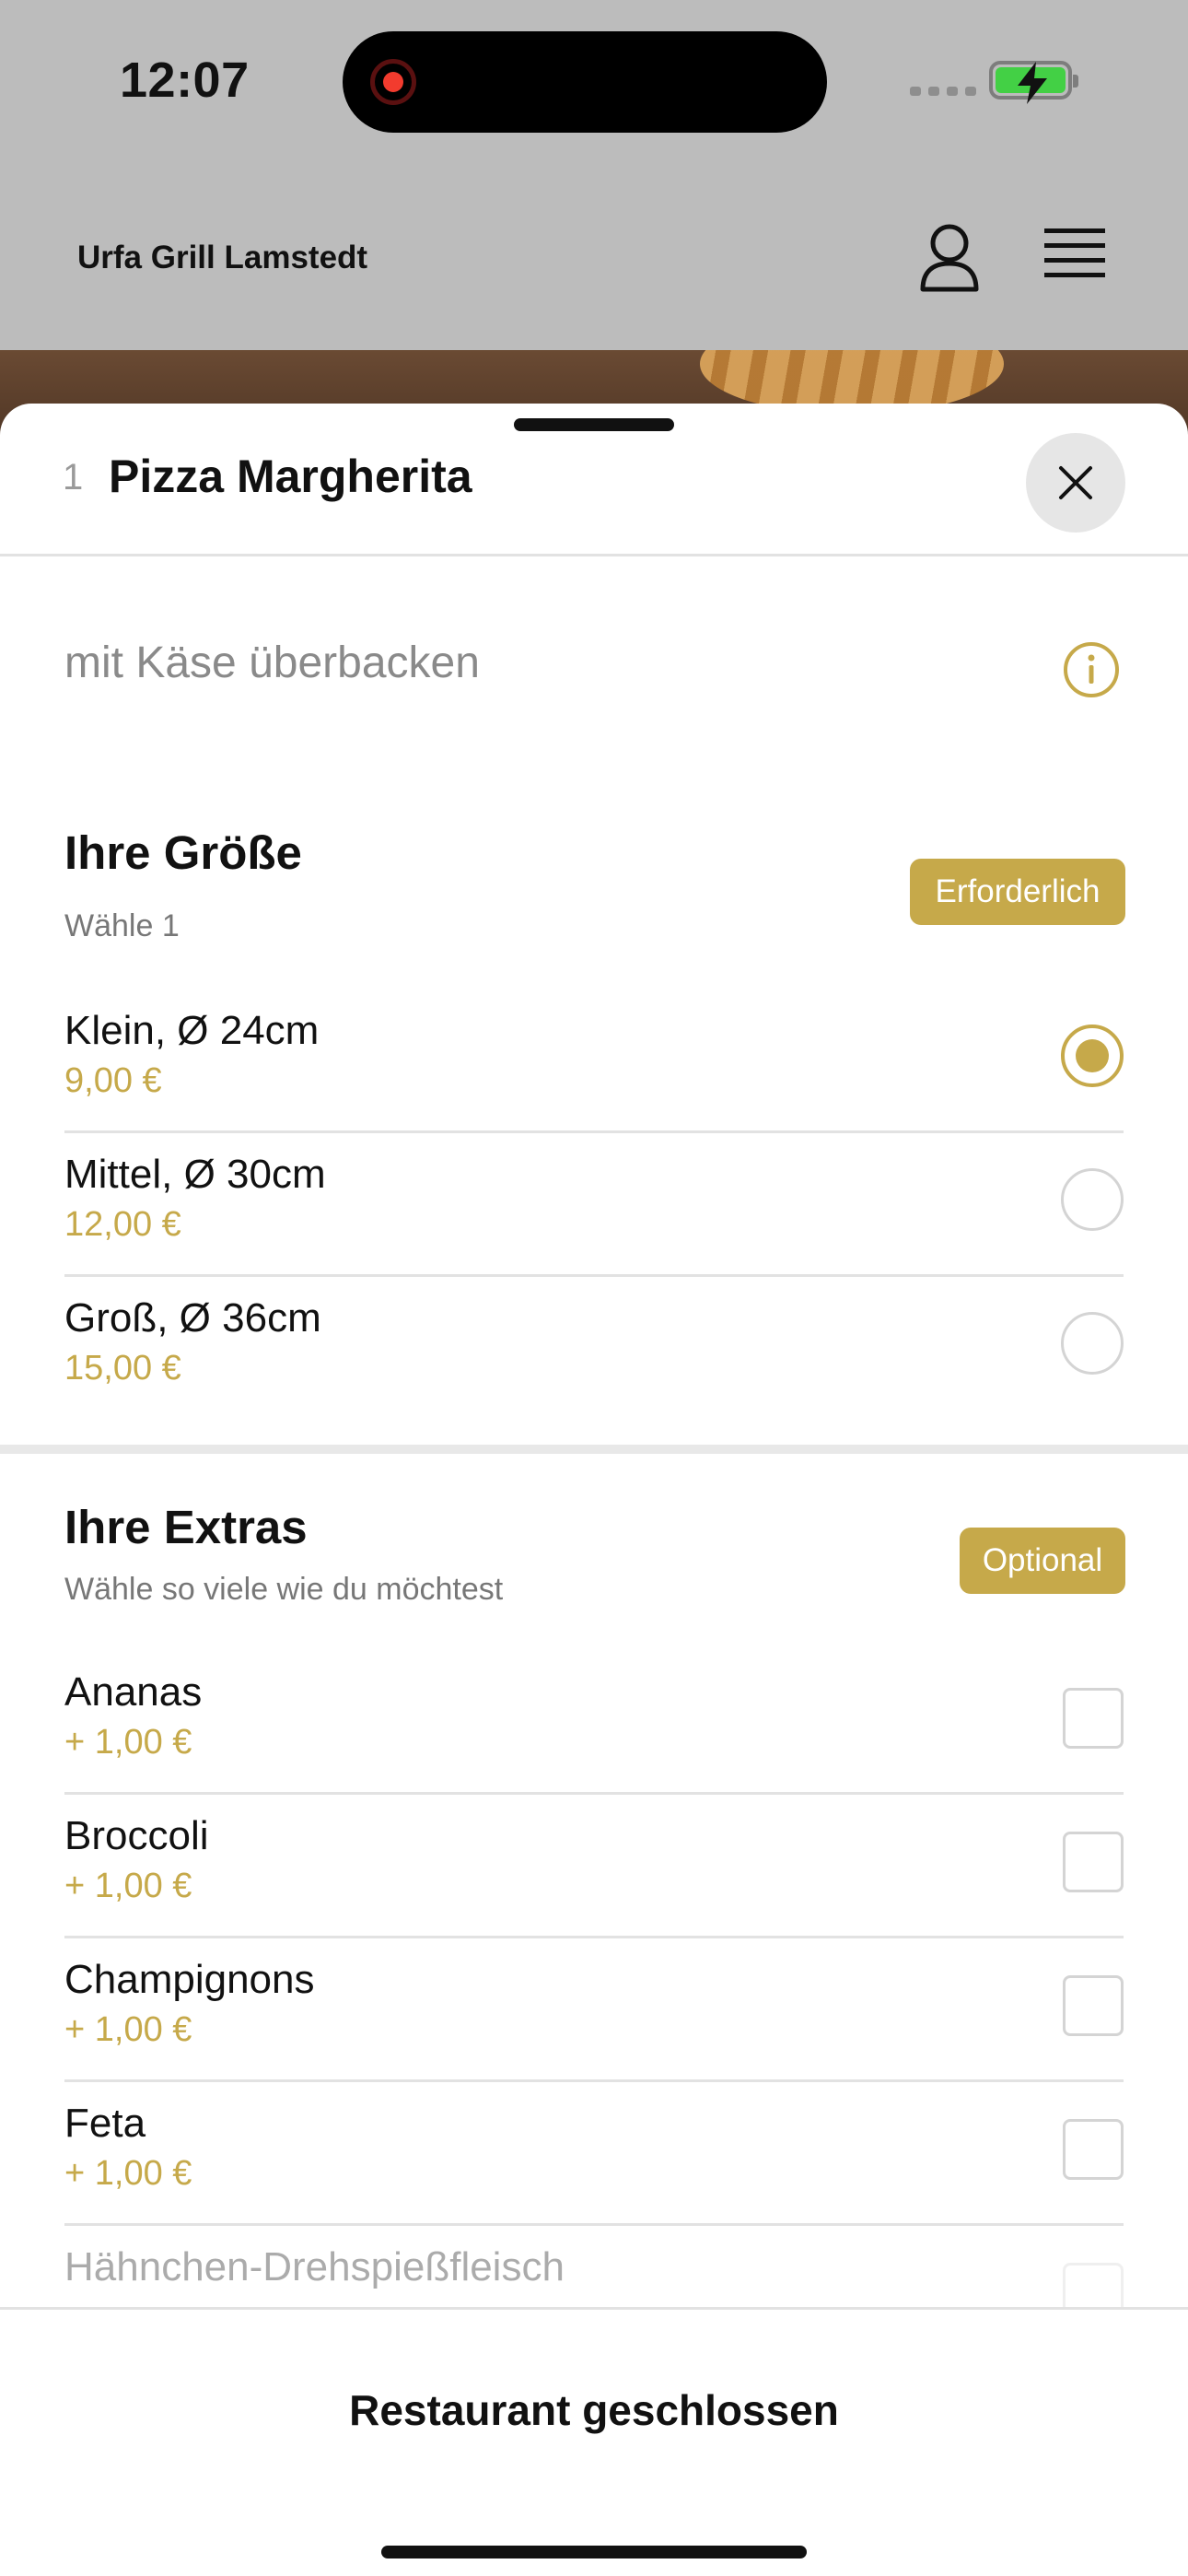  I want to click on user-icon, so click(949, 258).